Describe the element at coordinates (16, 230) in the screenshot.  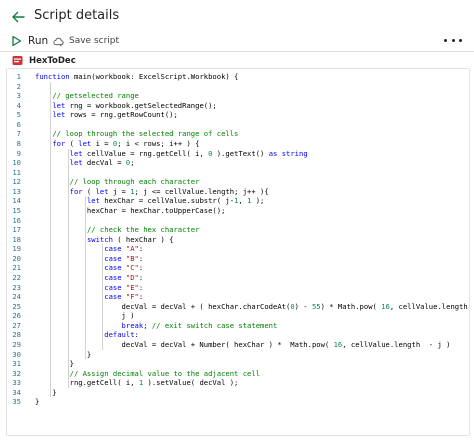
I see `line-number: 17` at that location.